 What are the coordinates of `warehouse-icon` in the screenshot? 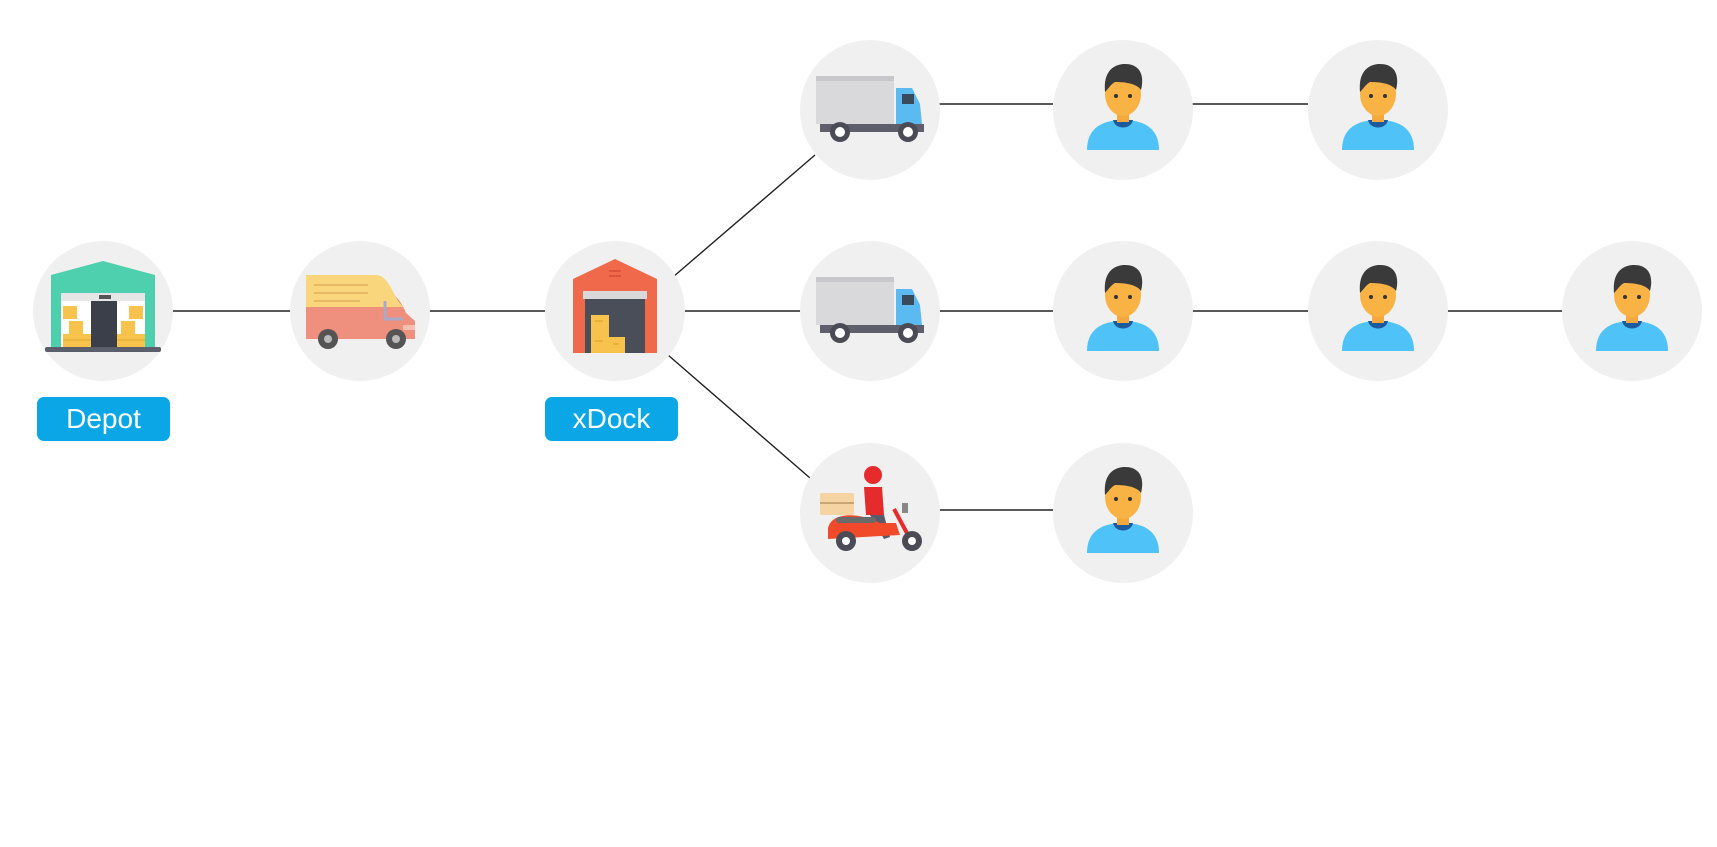 It's located at (103, 306).